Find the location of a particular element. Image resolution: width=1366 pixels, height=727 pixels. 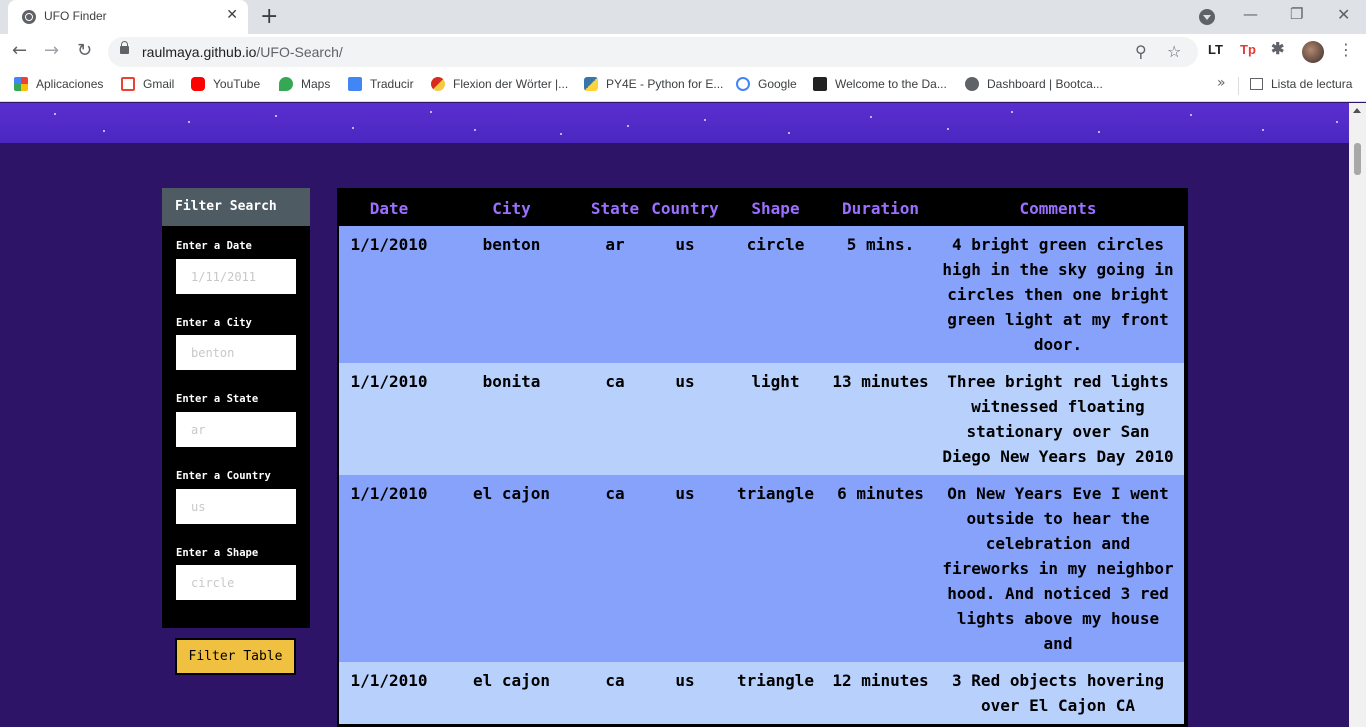

city-input is located at coordinates (236, 352).